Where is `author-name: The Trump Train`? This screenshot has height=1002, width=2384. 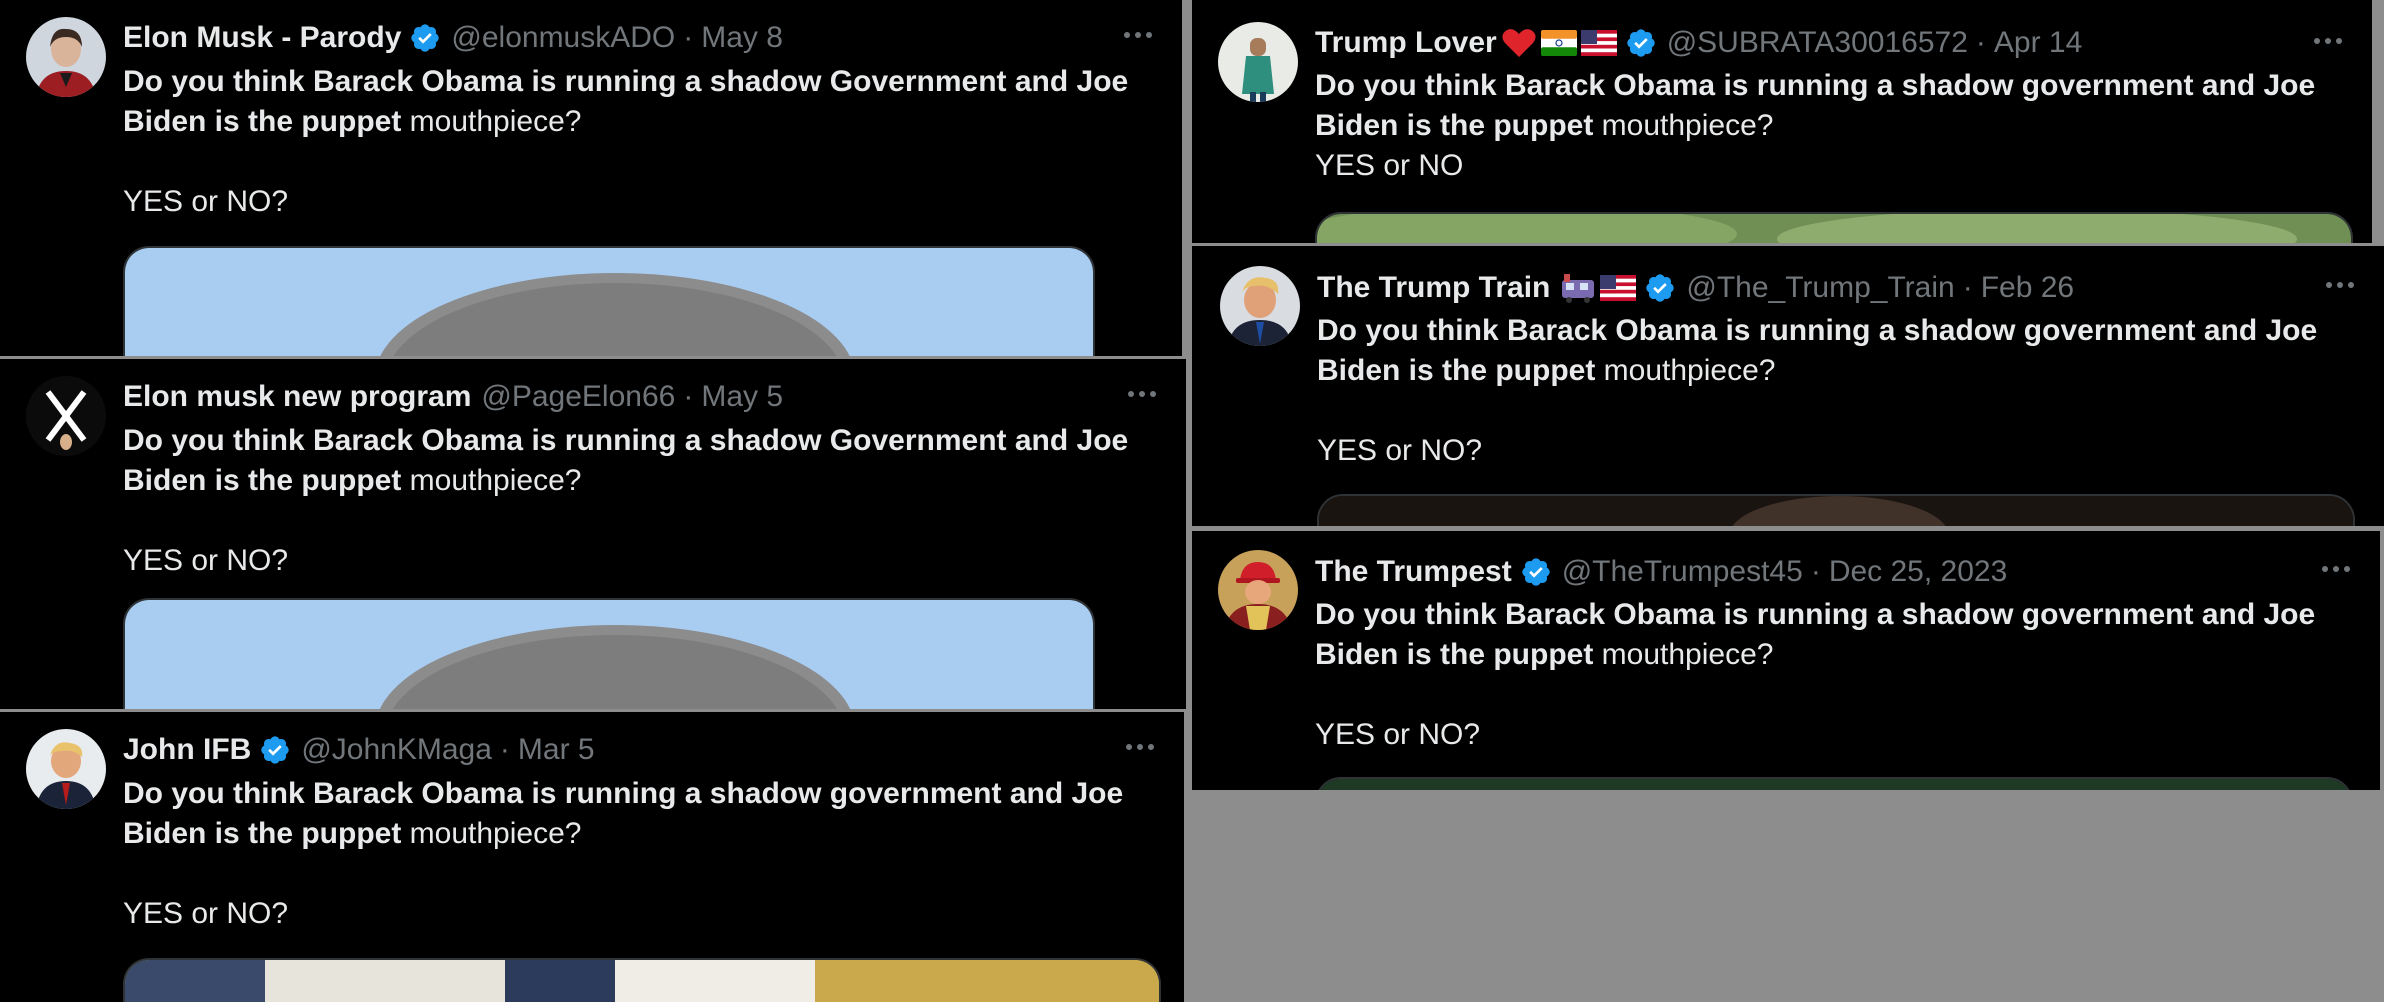 author-name: The Trump Train is located at coordinates (1433, 288).